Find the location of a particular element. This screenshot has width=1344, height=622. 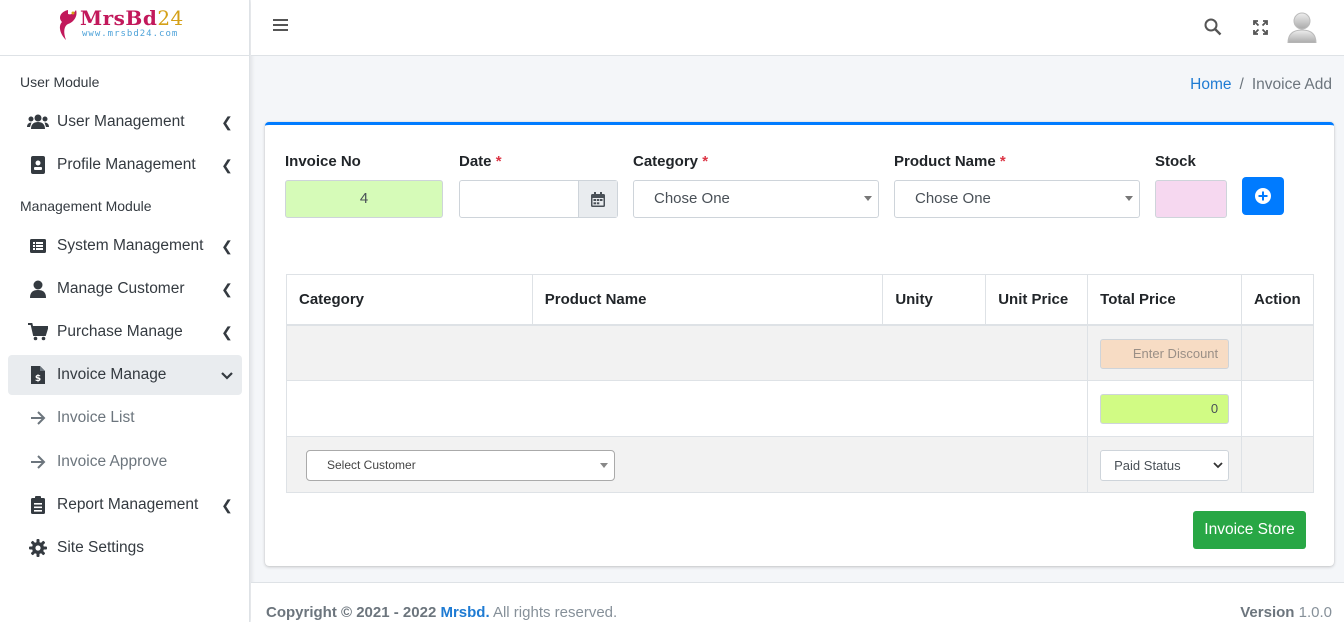

sidebar-item-report-management: Report Management ❮ is located at coordinates (125, 505).